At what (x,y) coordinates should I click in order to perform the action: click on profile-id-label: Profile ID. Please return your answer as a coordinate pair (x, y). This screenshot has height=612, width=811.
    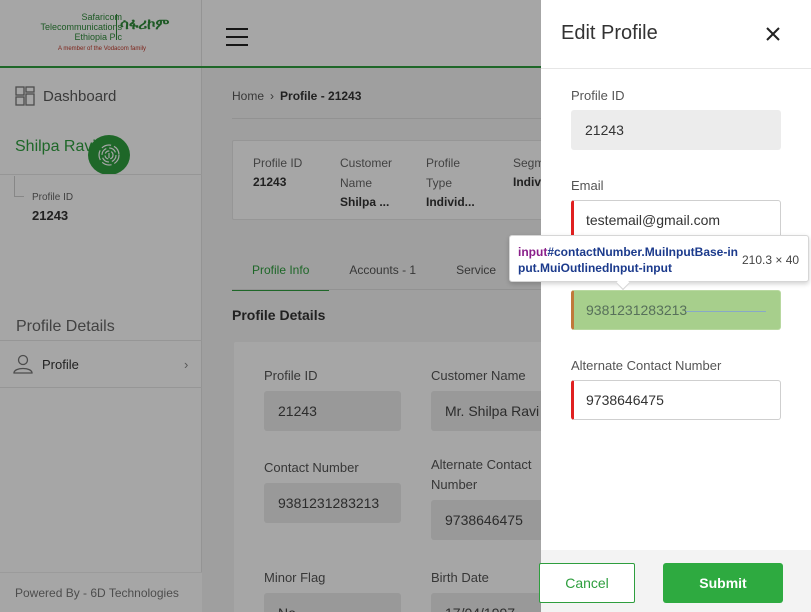
    Looking at the image, I should click on (598, 95).